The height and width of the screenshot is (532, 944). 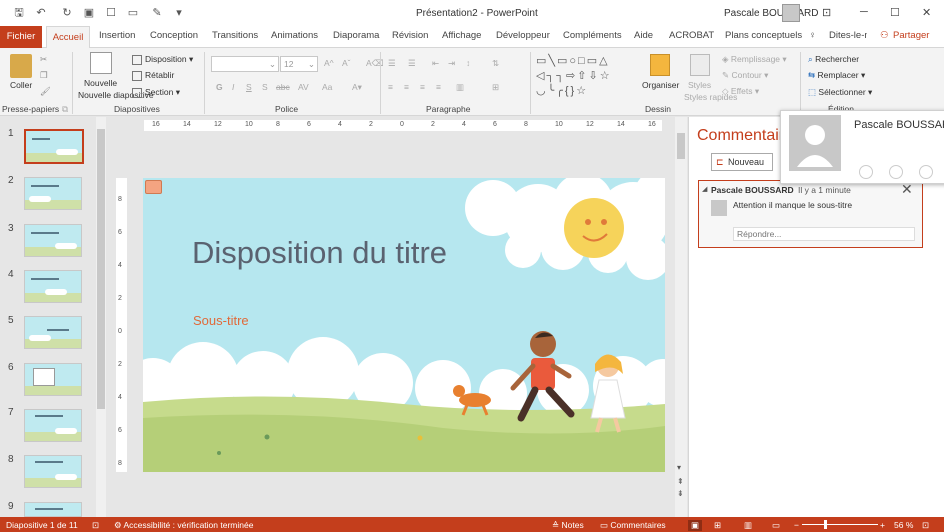 What do you see at coordinates (153, 75) in the screenshot?
I see `reset-button: Rétablir` at bounding box center [153, 75].